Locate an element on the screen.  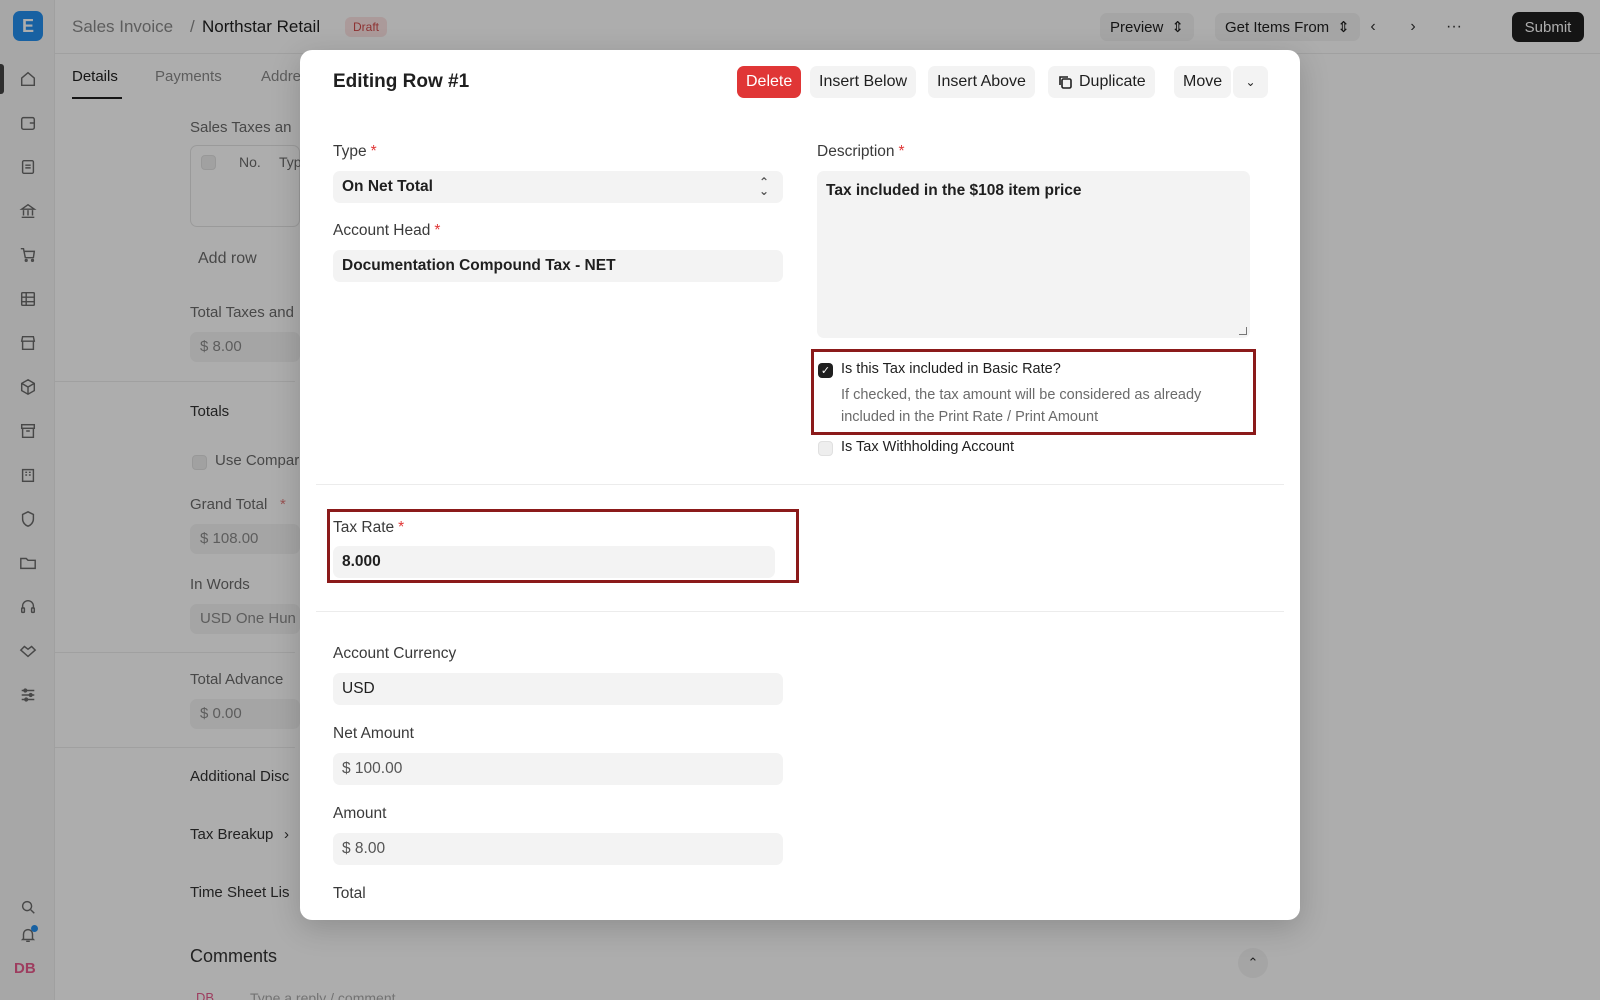
tax-withholding-checkbox is located at coordinates (825, 448).